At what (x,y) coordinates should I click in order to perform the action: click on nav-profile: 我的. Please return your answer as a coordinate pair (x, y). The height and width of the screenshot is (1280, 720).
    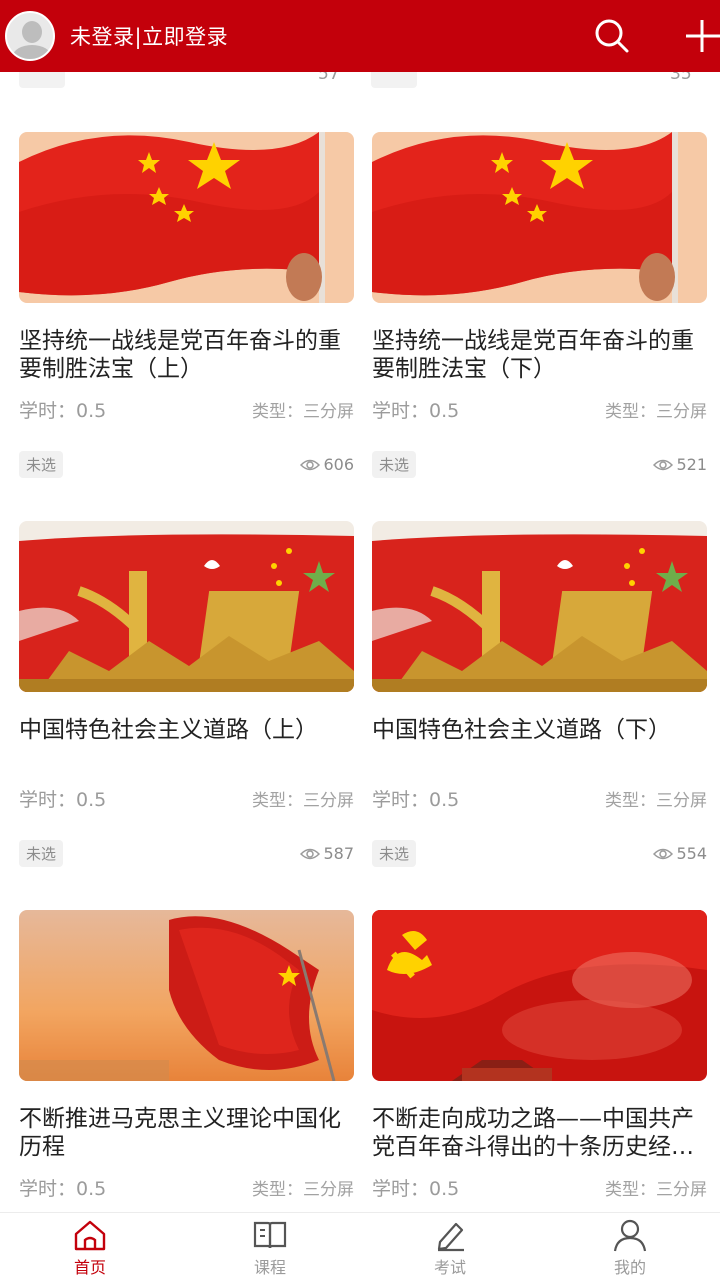
    Looking at the image, I should click on (630, 1246).